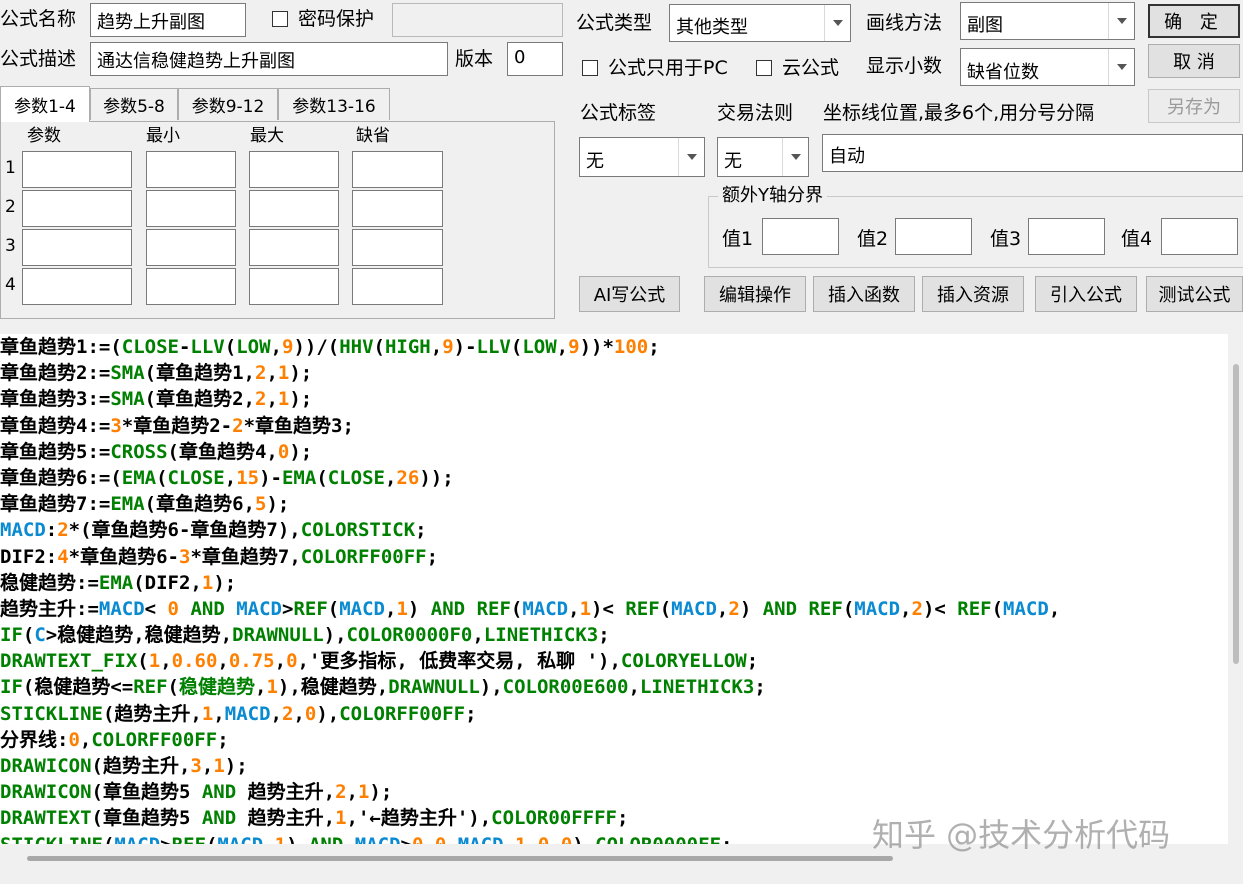 The image size is (1243, 884). What do you see at coordinates (407, 347) in the screenshot?
I see `code-token: HIGH` at bounding box center [407, 347].